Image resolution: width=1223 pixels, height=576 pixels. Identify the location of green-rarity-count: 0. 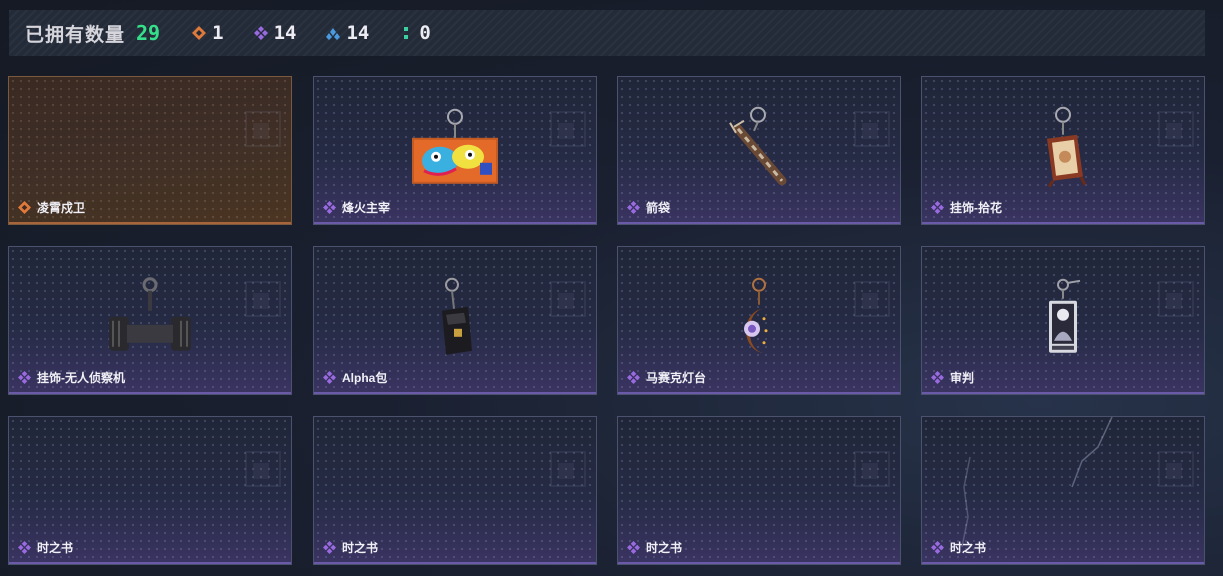
(425, 33).